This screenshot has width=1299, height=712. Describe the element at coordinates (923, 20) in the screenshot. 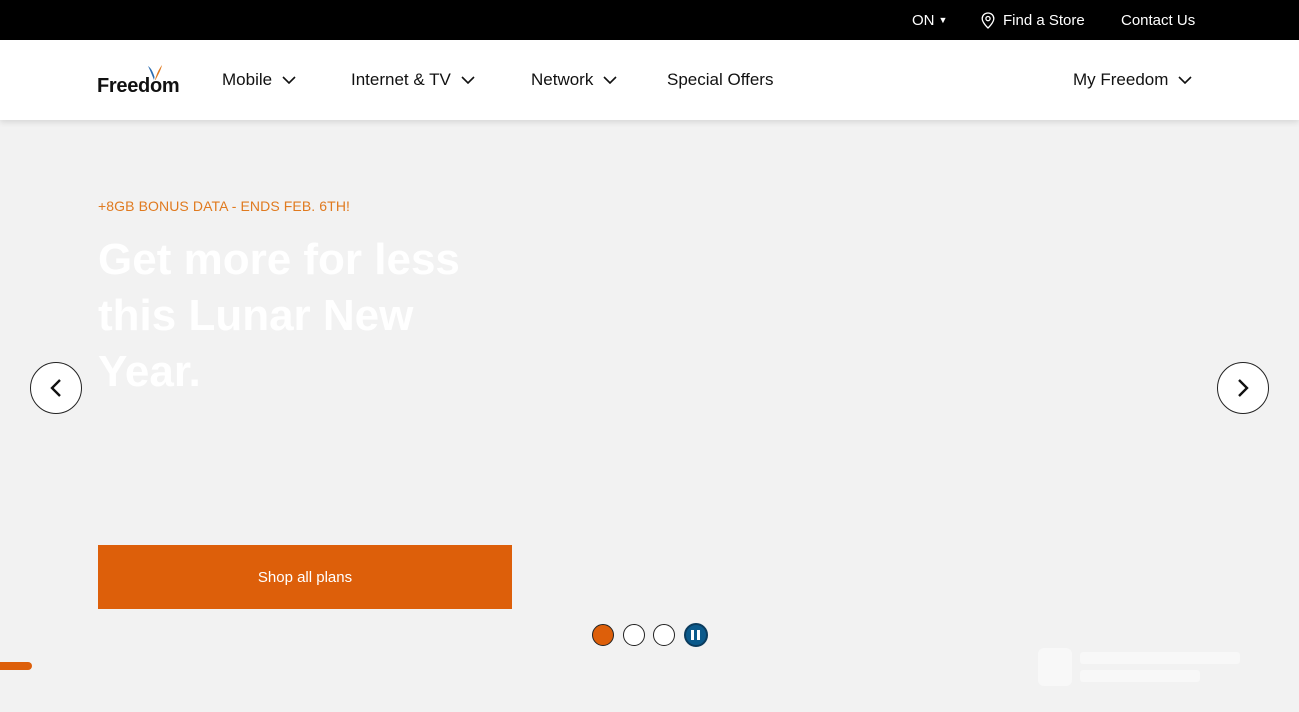

I see `province-label: ON` at that location.